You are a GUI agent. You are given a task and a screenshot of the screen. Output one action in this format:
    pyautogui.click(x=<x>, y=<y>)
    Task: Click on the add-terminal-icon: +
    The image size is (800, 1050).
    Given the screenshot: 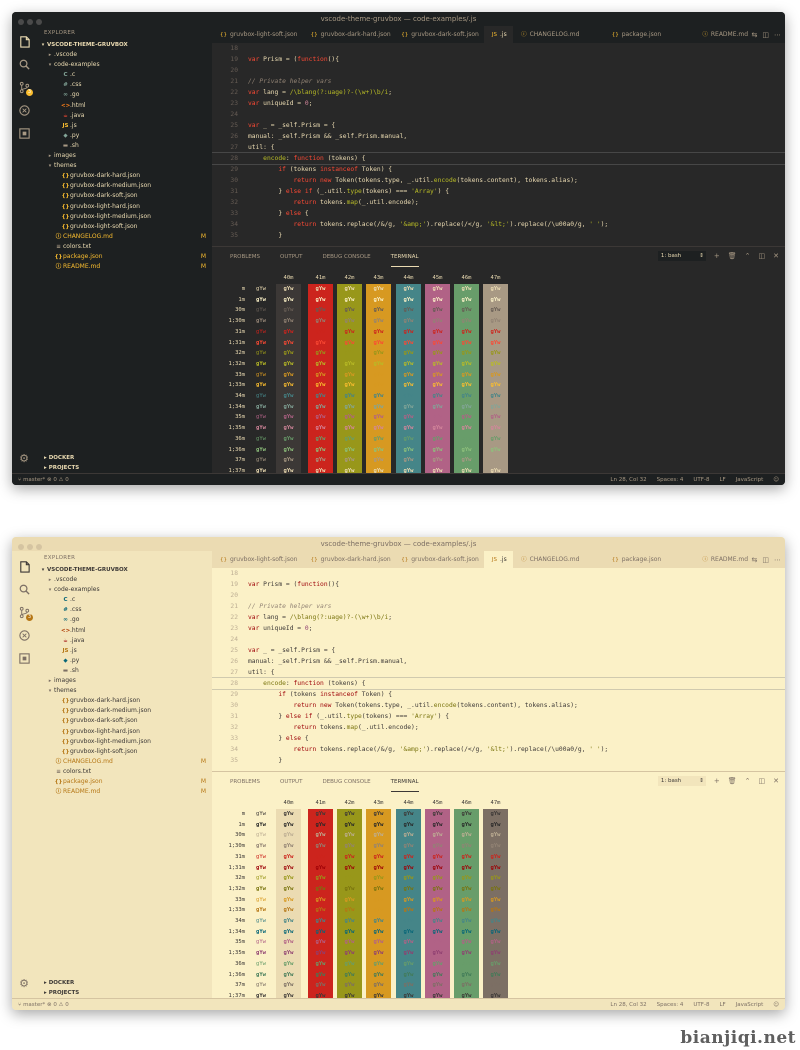 What is the action you would take?
    pyautogui.click(x=717, y=781)
    